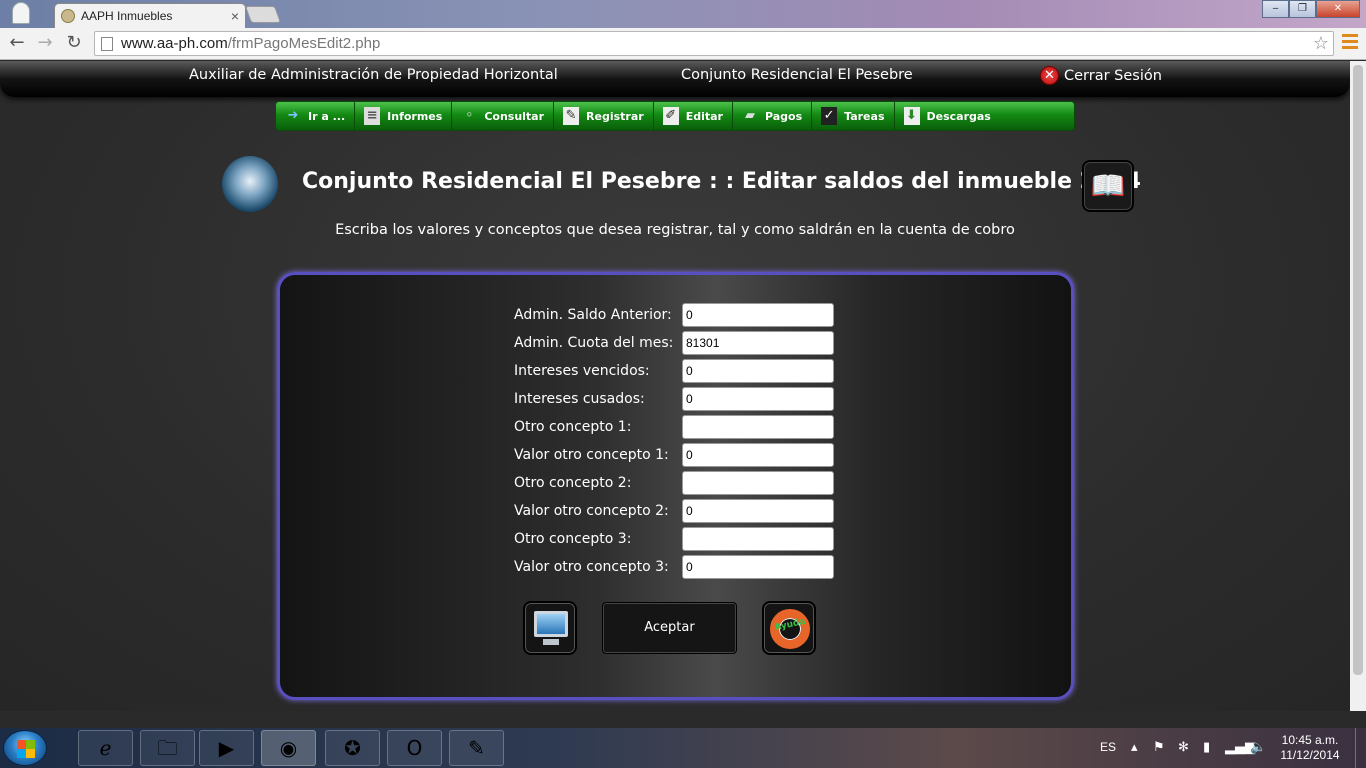  Describe the element at coordinates (594, 343) in the screenshot. I see `field-label: Admin. Cuota del mes:` at that location.